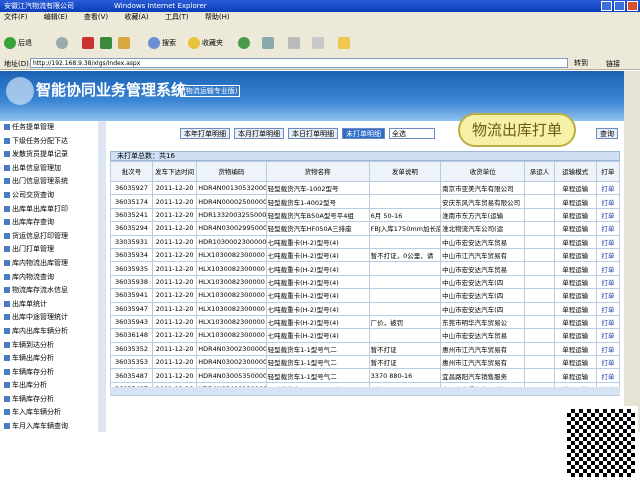 The width and height of the screenshot is (640, 480). What do you see at coordinates (52, 250) in the screenshot?
I see `sidebar-item: 出门打单管理` at bounding box center [52, 250].